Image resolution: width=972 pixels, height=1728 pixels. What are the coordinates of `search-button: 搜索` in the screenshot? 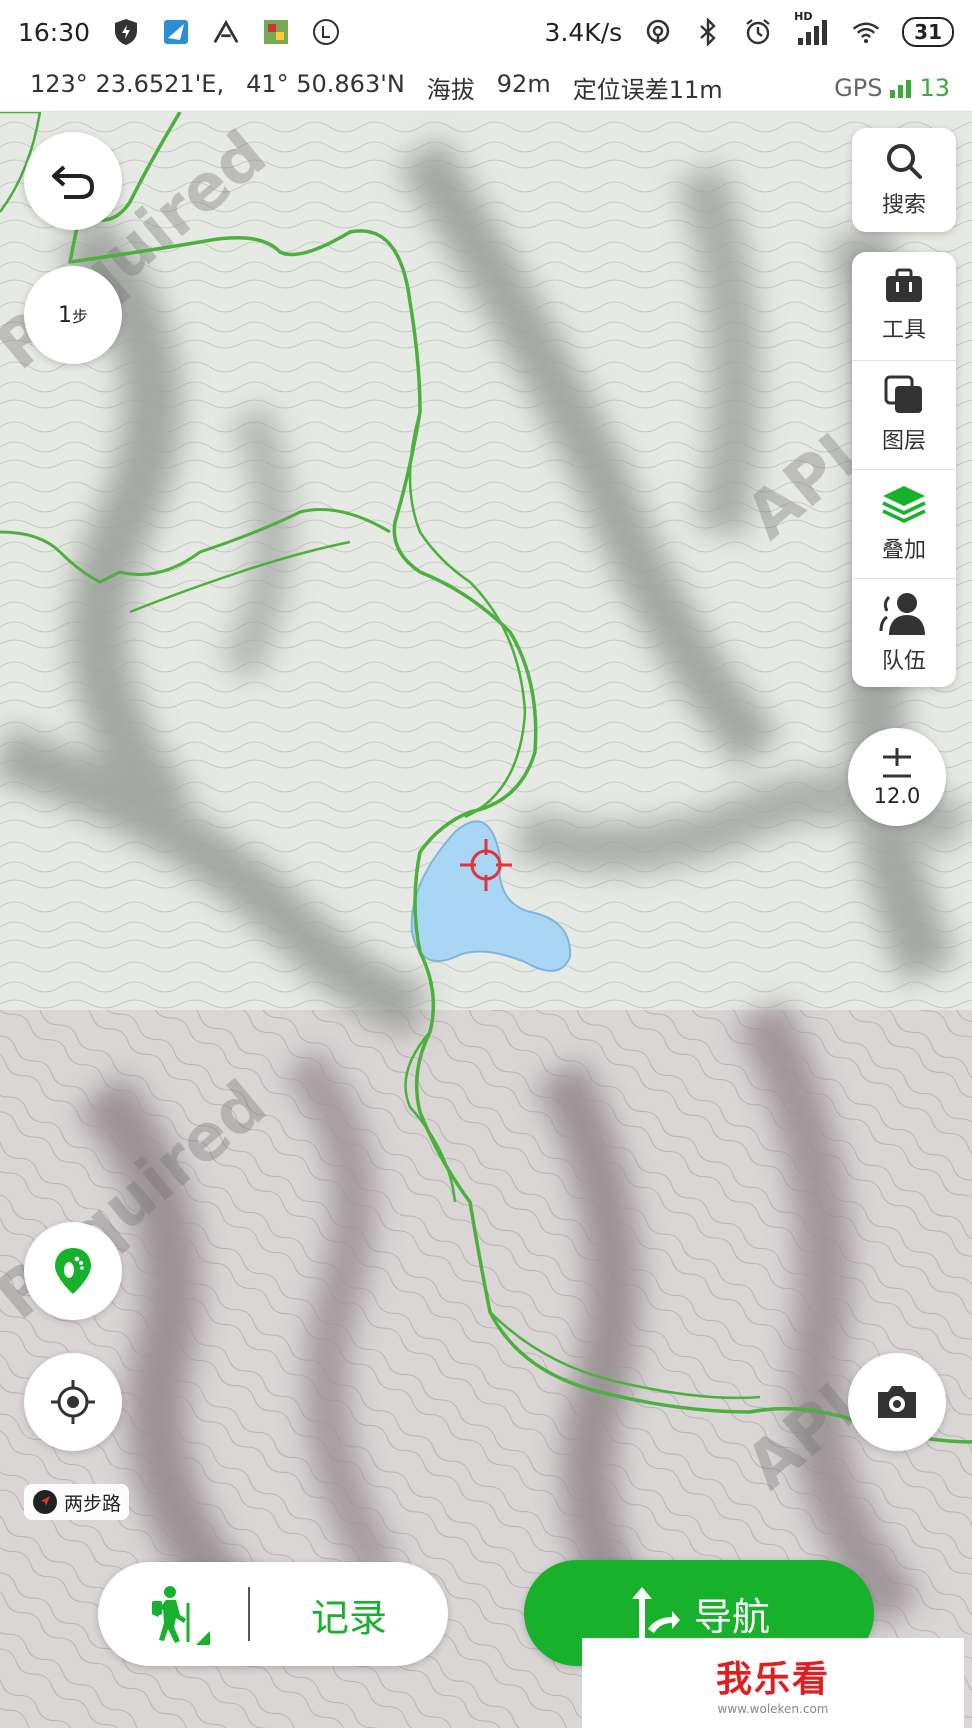 It's located at (904, 180).